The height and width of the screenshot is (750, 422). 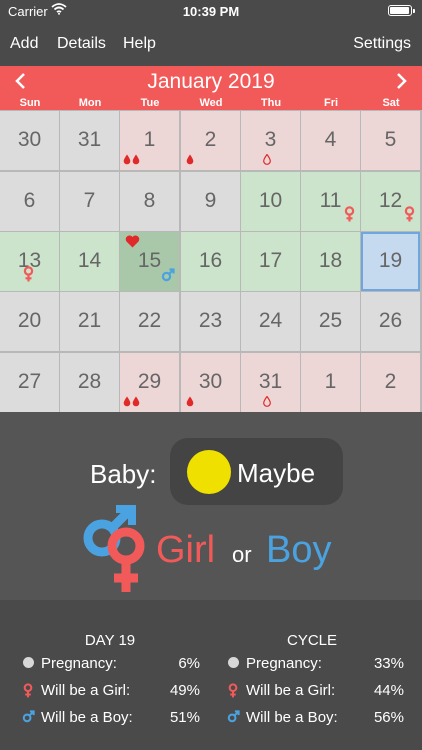 What do you see at coordinates (211, 88) in the screenshot?
I see `calendar-header: January 2019 Sun Mon Tue Wed Thu Fri Sat` at bounding box center [211, 88].